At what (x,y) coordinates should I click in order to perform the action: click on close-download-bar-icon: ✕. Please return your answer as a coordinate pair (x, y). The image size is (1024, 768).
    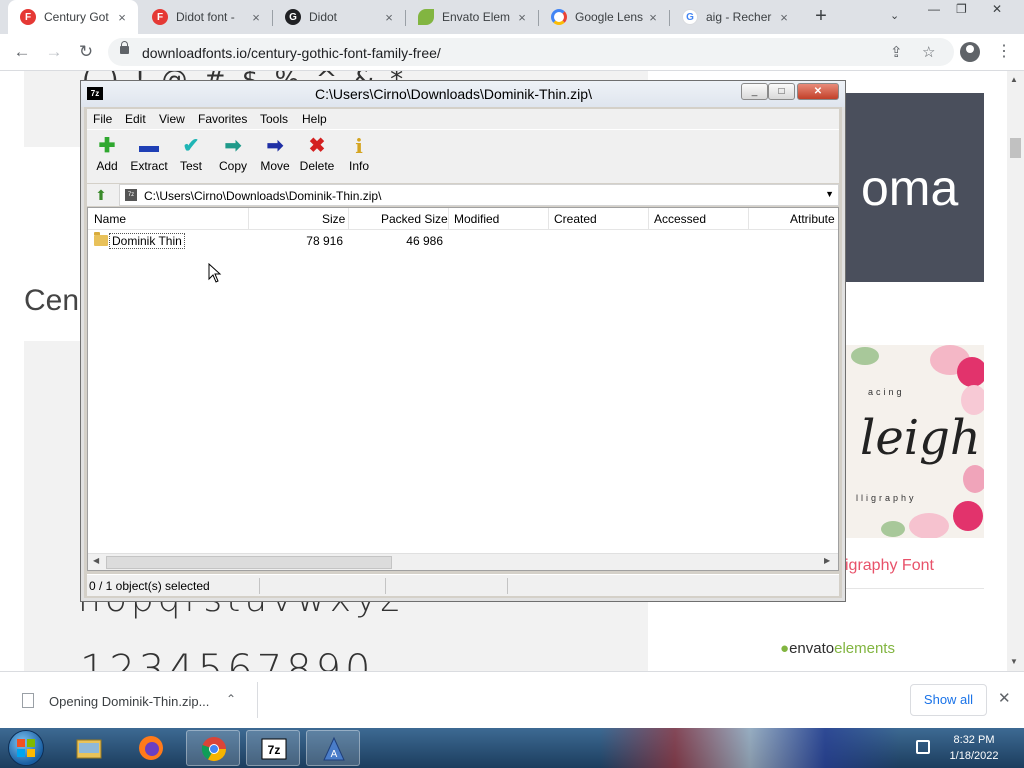
    Looking at the image, I should click on (1004, 698).